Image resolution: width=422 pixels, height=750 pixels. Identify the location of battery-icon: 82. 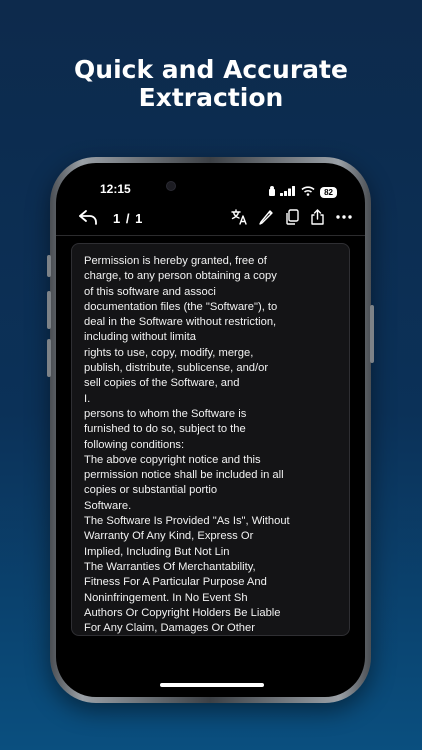
(328, 192).